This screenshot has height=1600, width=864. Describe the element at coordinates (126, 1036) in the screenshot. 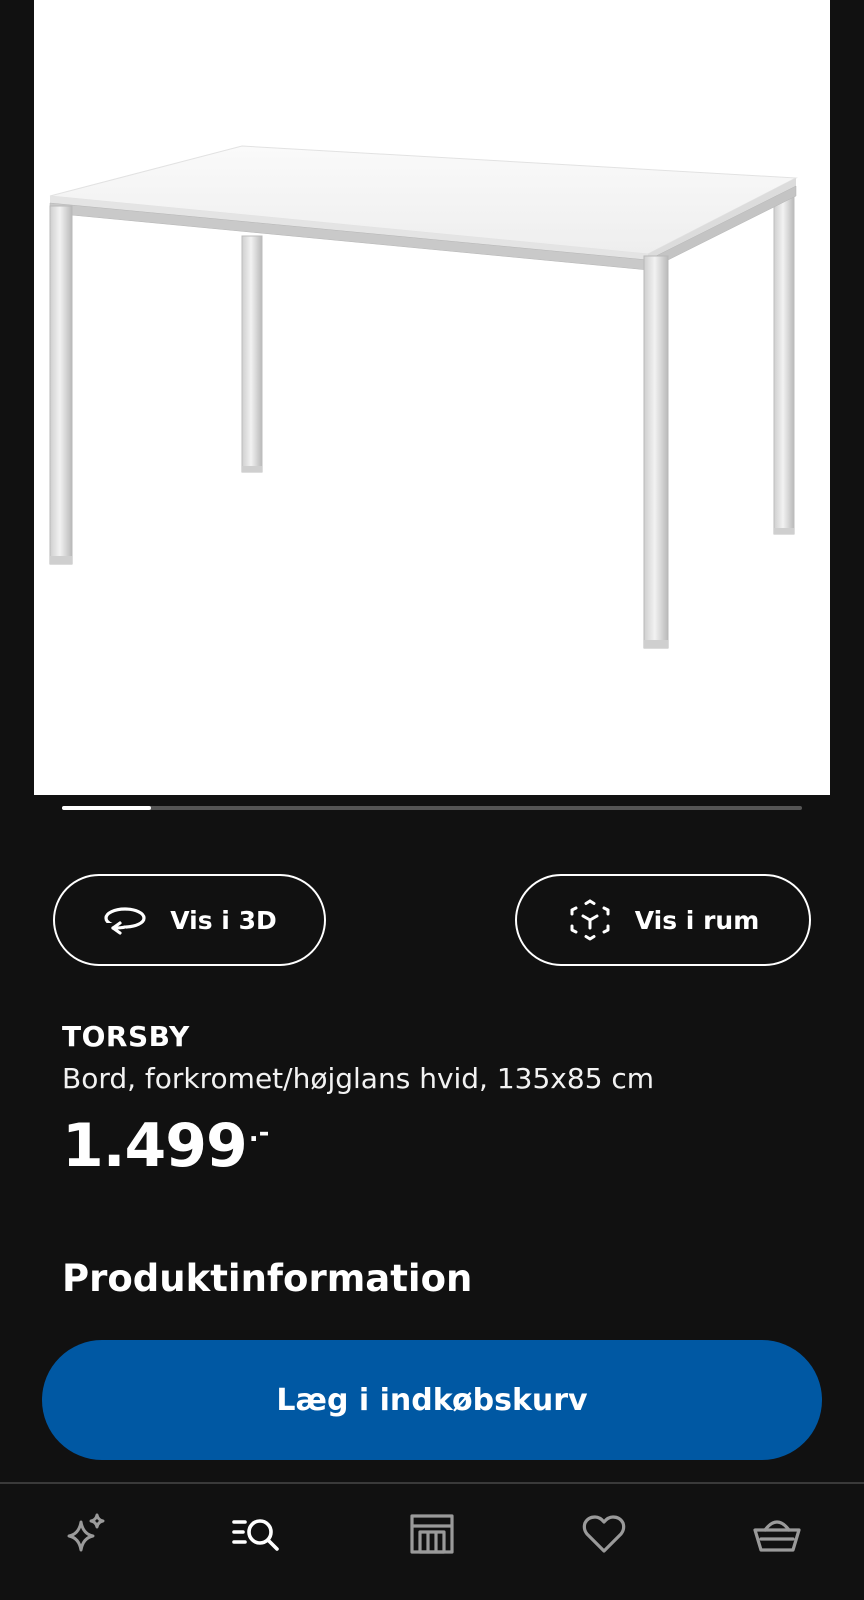

I see `product-name: TORSBY` at that location.